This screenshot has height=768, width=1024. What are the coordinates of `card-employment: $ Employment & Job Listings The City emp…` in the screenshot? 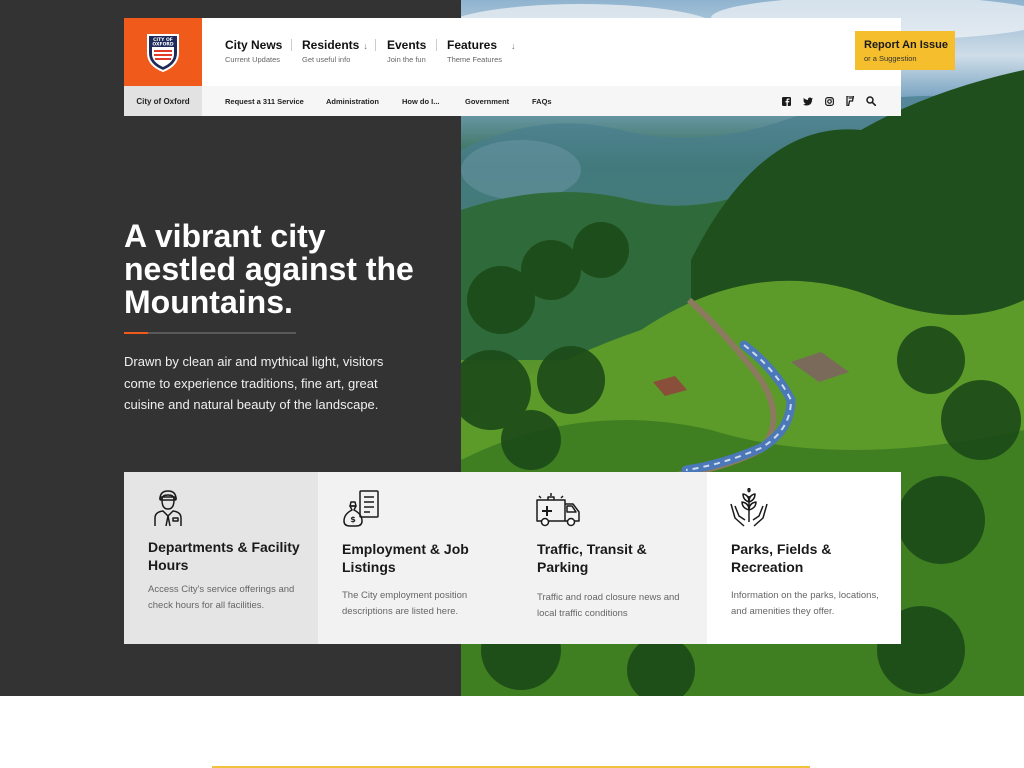 It's located at (415, 558).